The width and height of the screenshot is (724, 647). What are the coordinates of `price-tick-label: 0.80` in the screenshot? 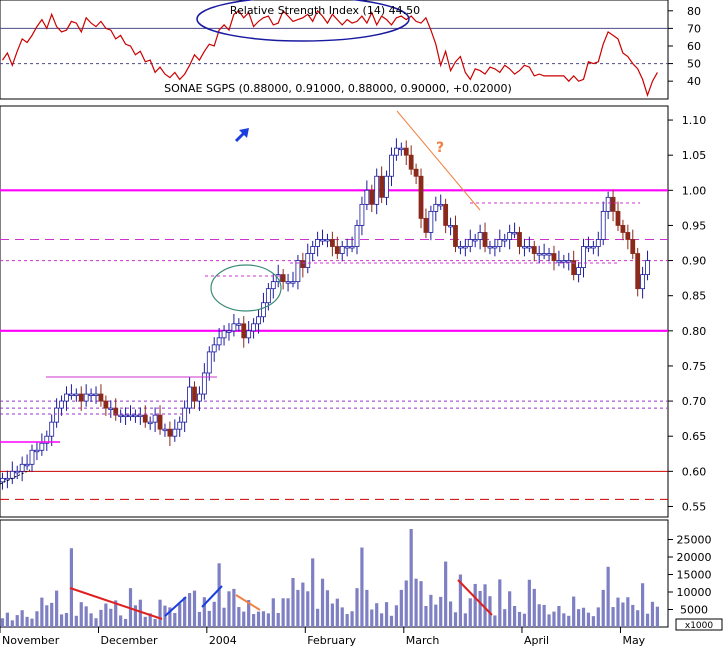 It's located at (694, 331).